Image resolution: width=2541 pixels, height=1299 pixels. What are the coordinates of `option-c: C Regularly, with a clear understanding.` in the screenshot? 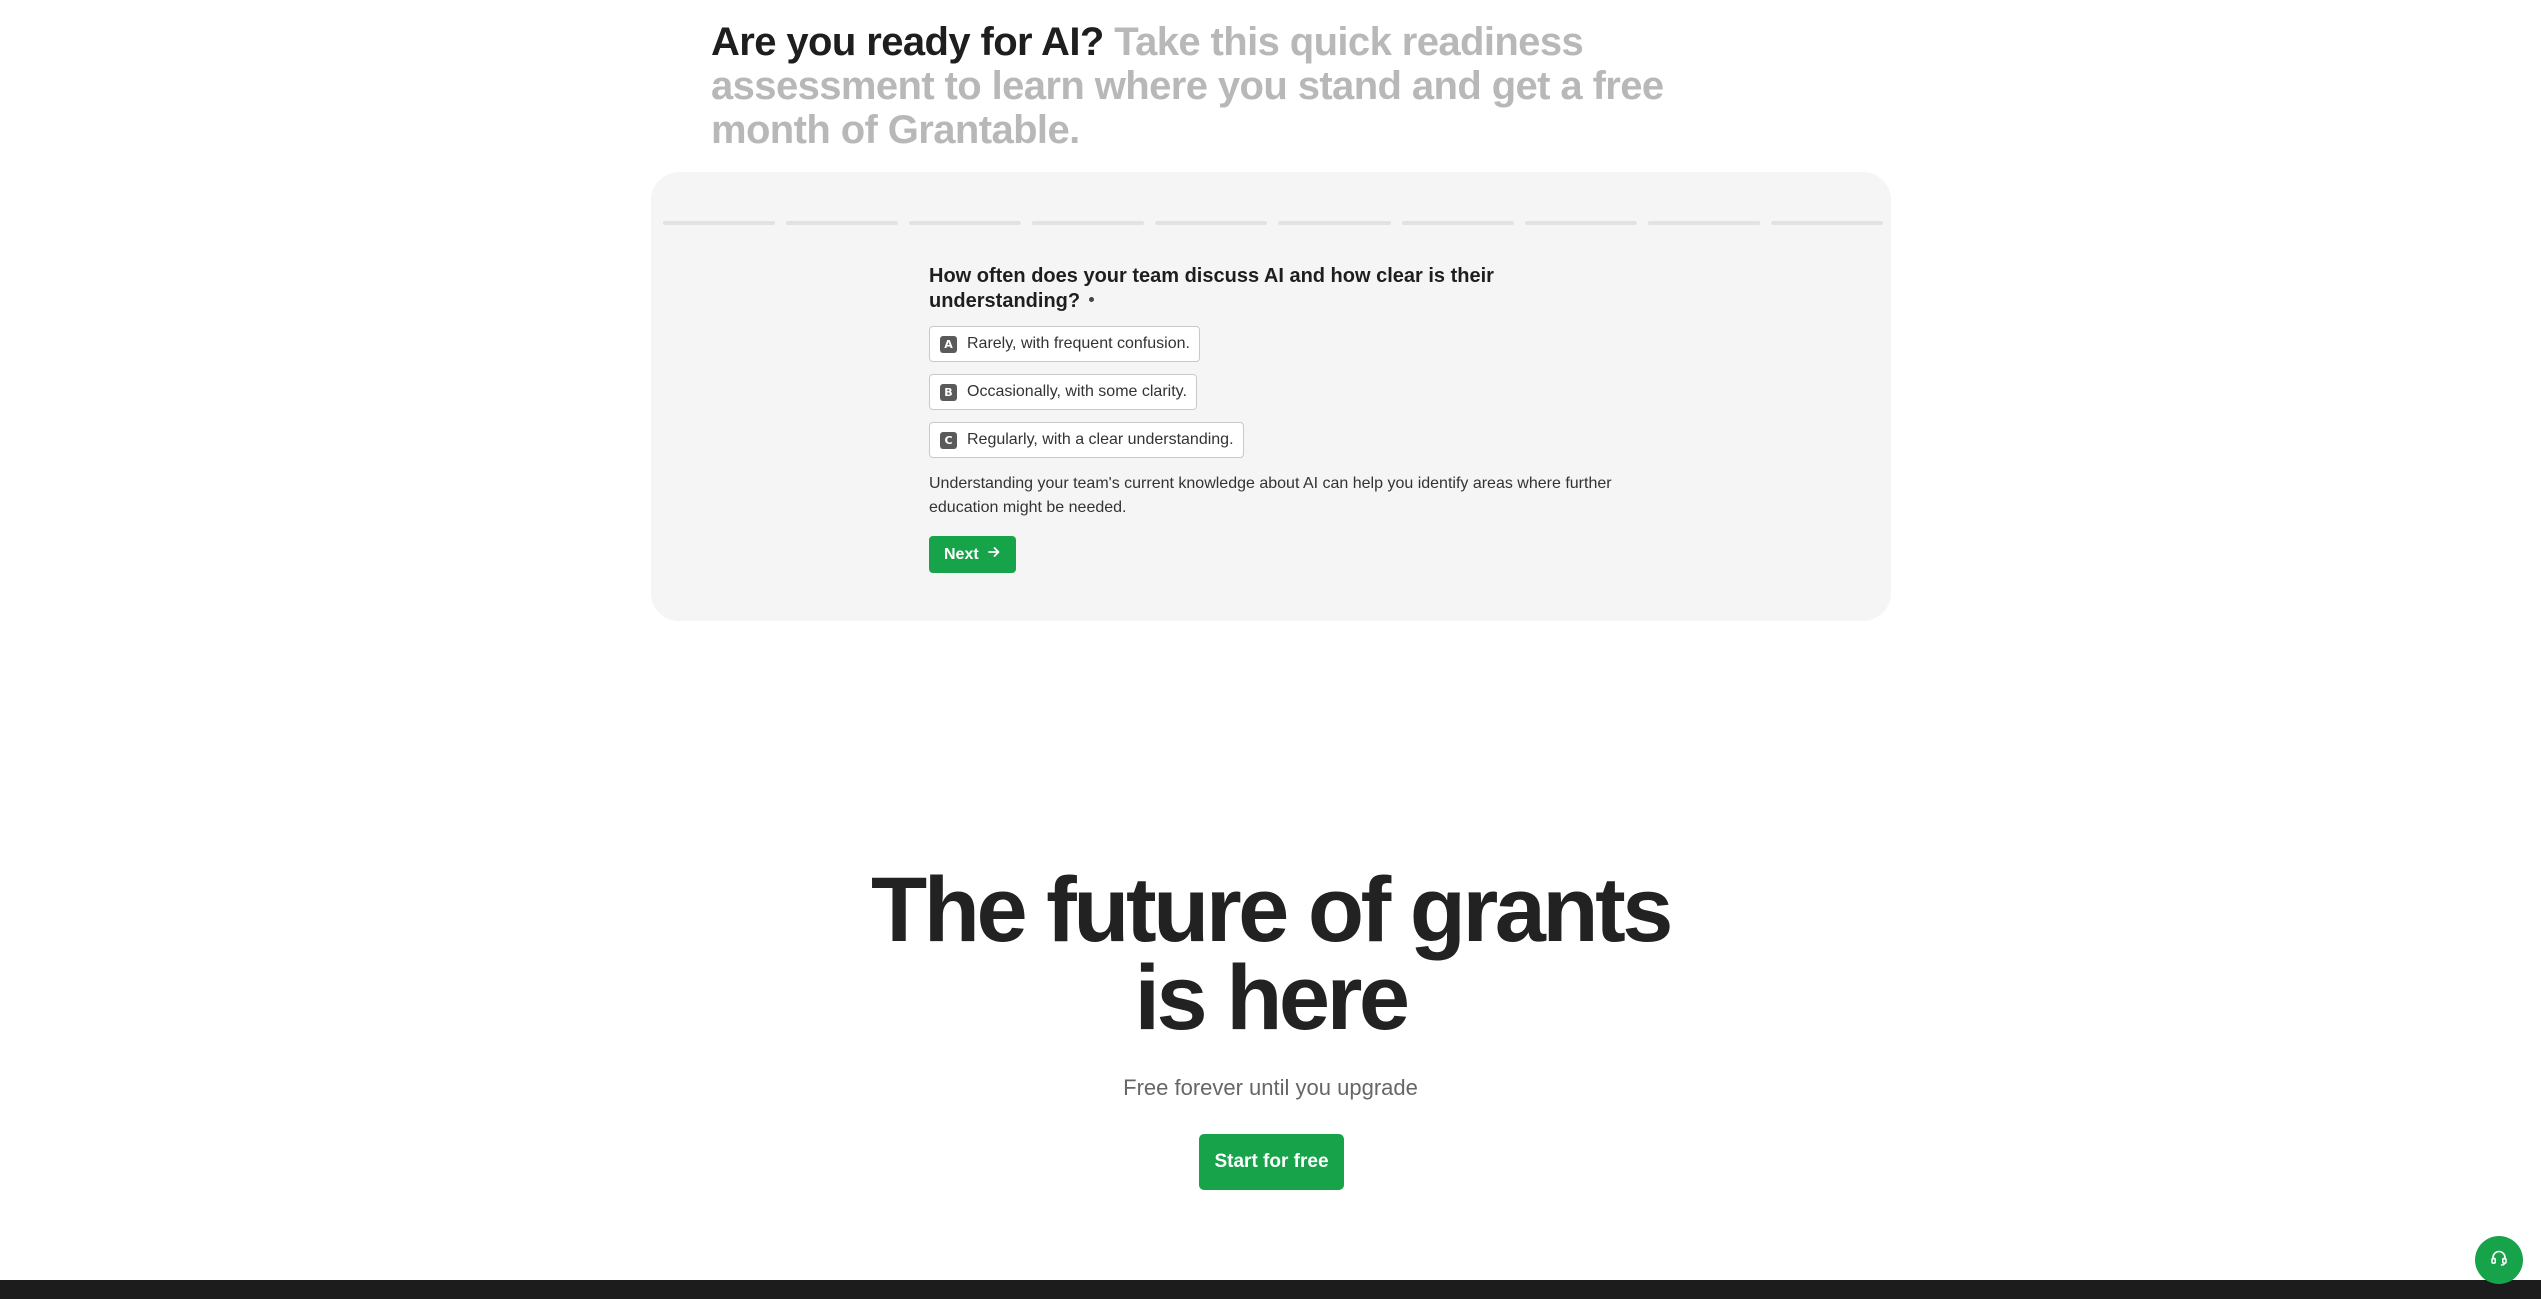 It's located at (1086, 440).